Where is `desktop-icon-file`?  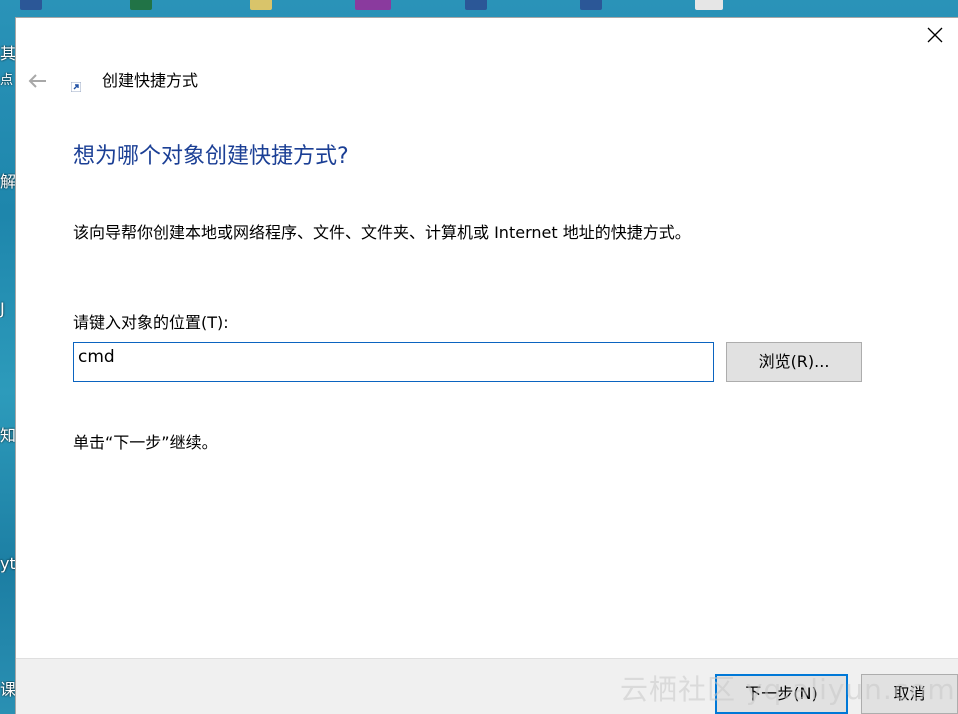 desktop-icon-file is located at coordinates (261, 5).